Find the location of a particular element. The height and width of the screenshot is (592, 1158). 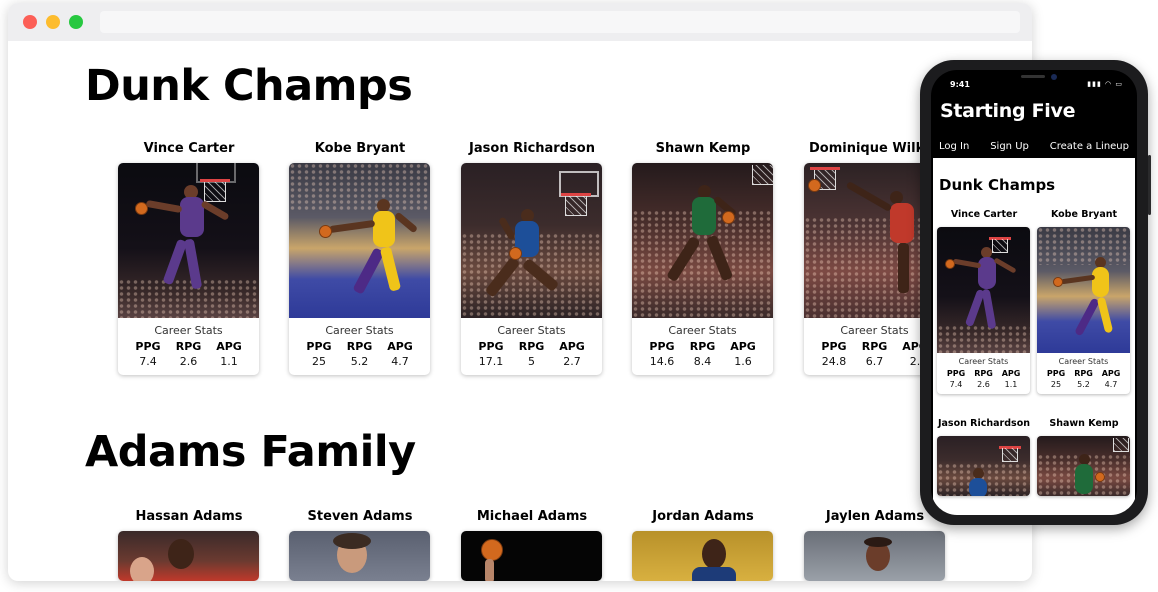

rpg-value: 5 is located at coordinates (531, 361).